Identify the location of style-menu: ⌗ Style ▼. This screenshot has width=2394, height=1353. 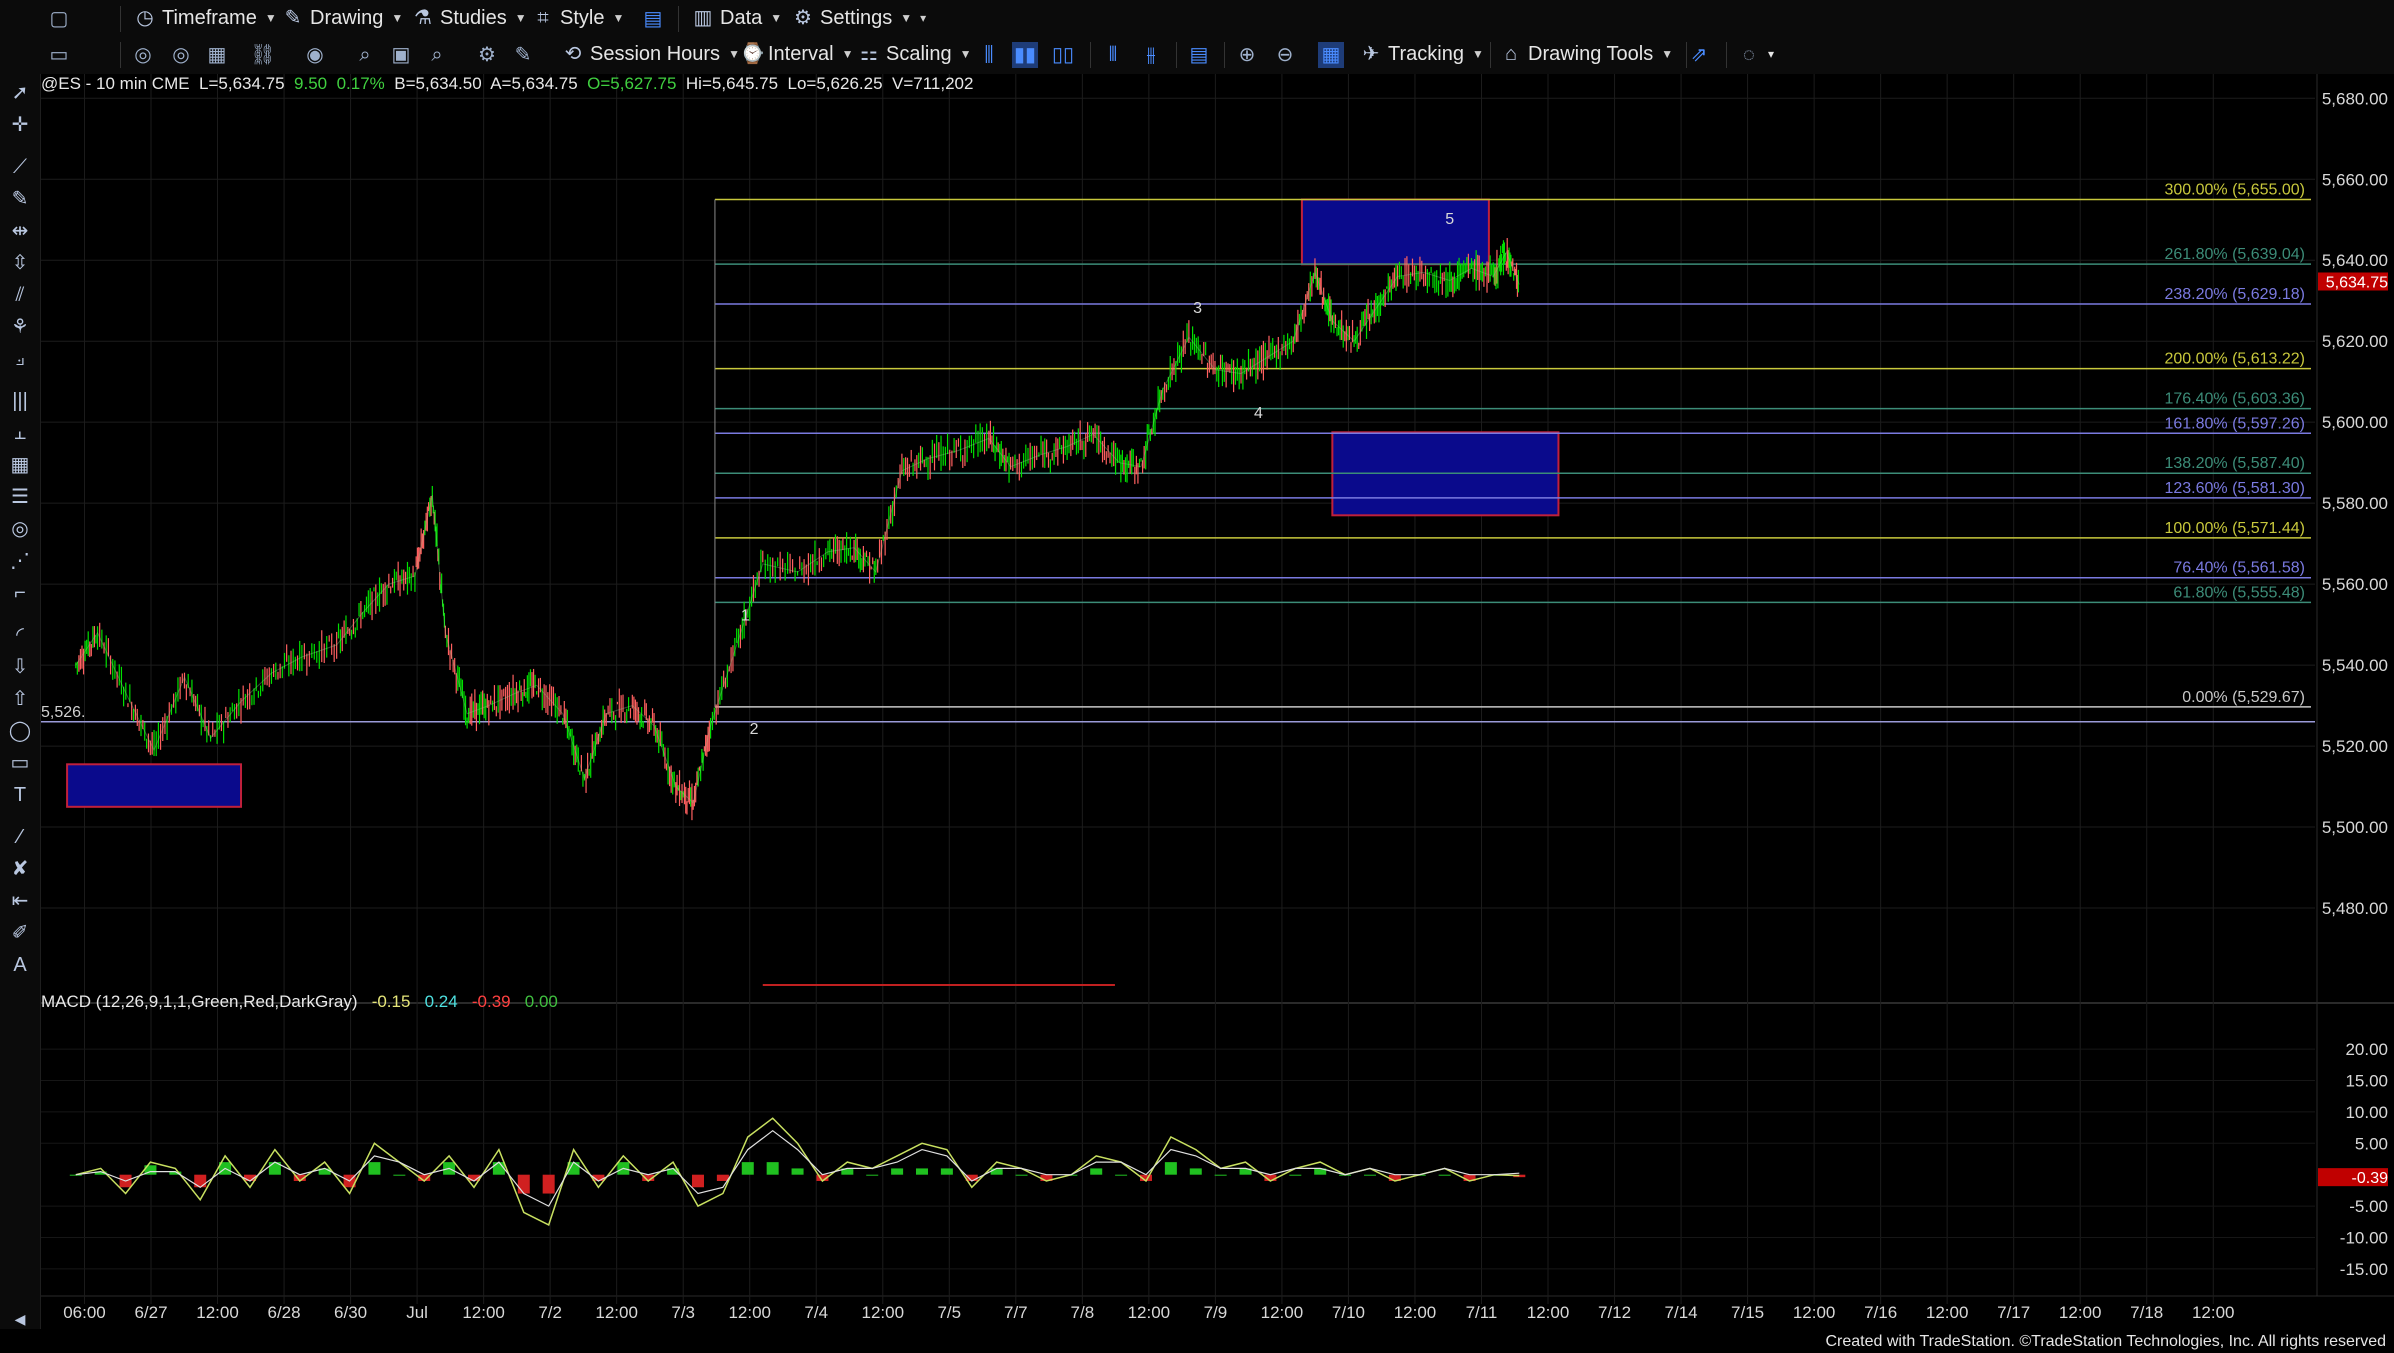
(578, 18).